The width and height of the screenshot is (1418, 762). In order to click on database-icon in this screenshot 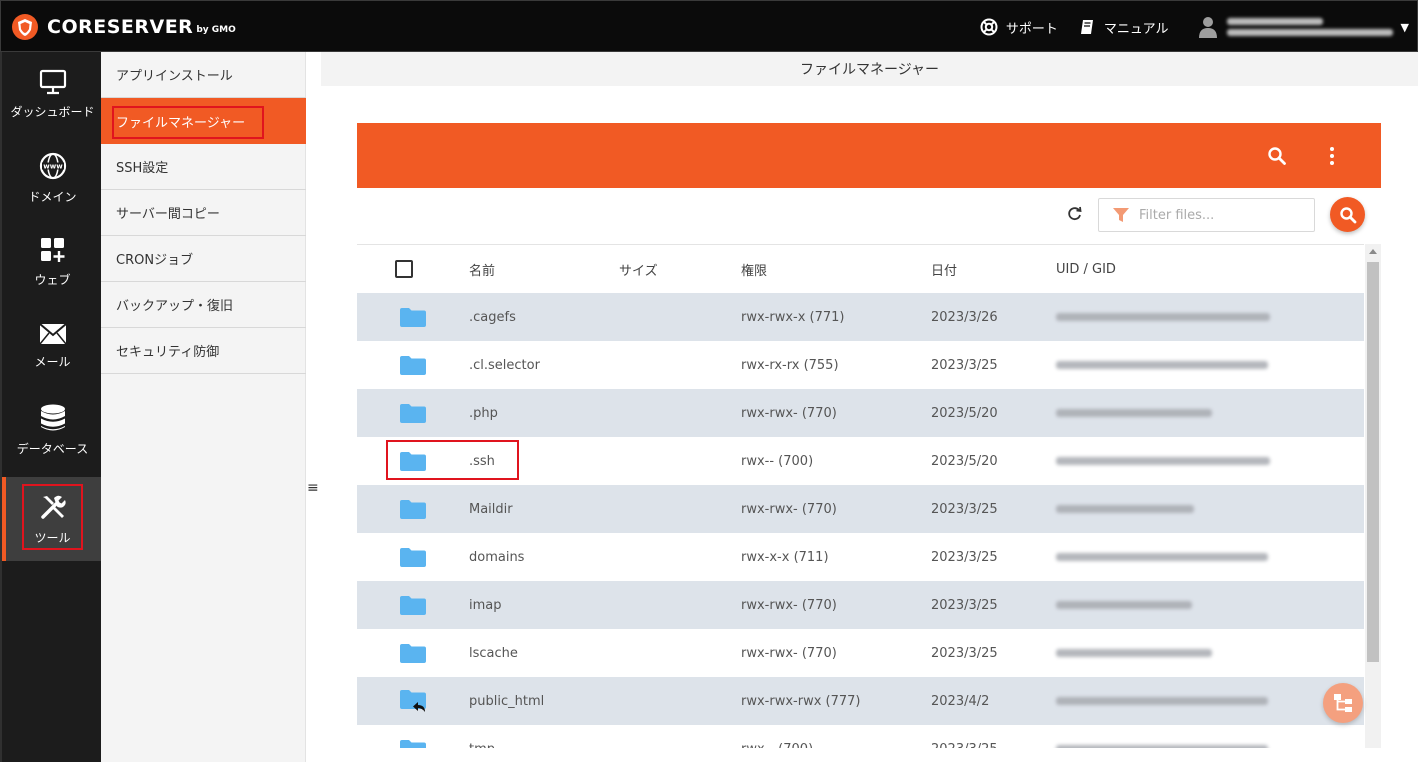, I will do `click(52, 417)`.